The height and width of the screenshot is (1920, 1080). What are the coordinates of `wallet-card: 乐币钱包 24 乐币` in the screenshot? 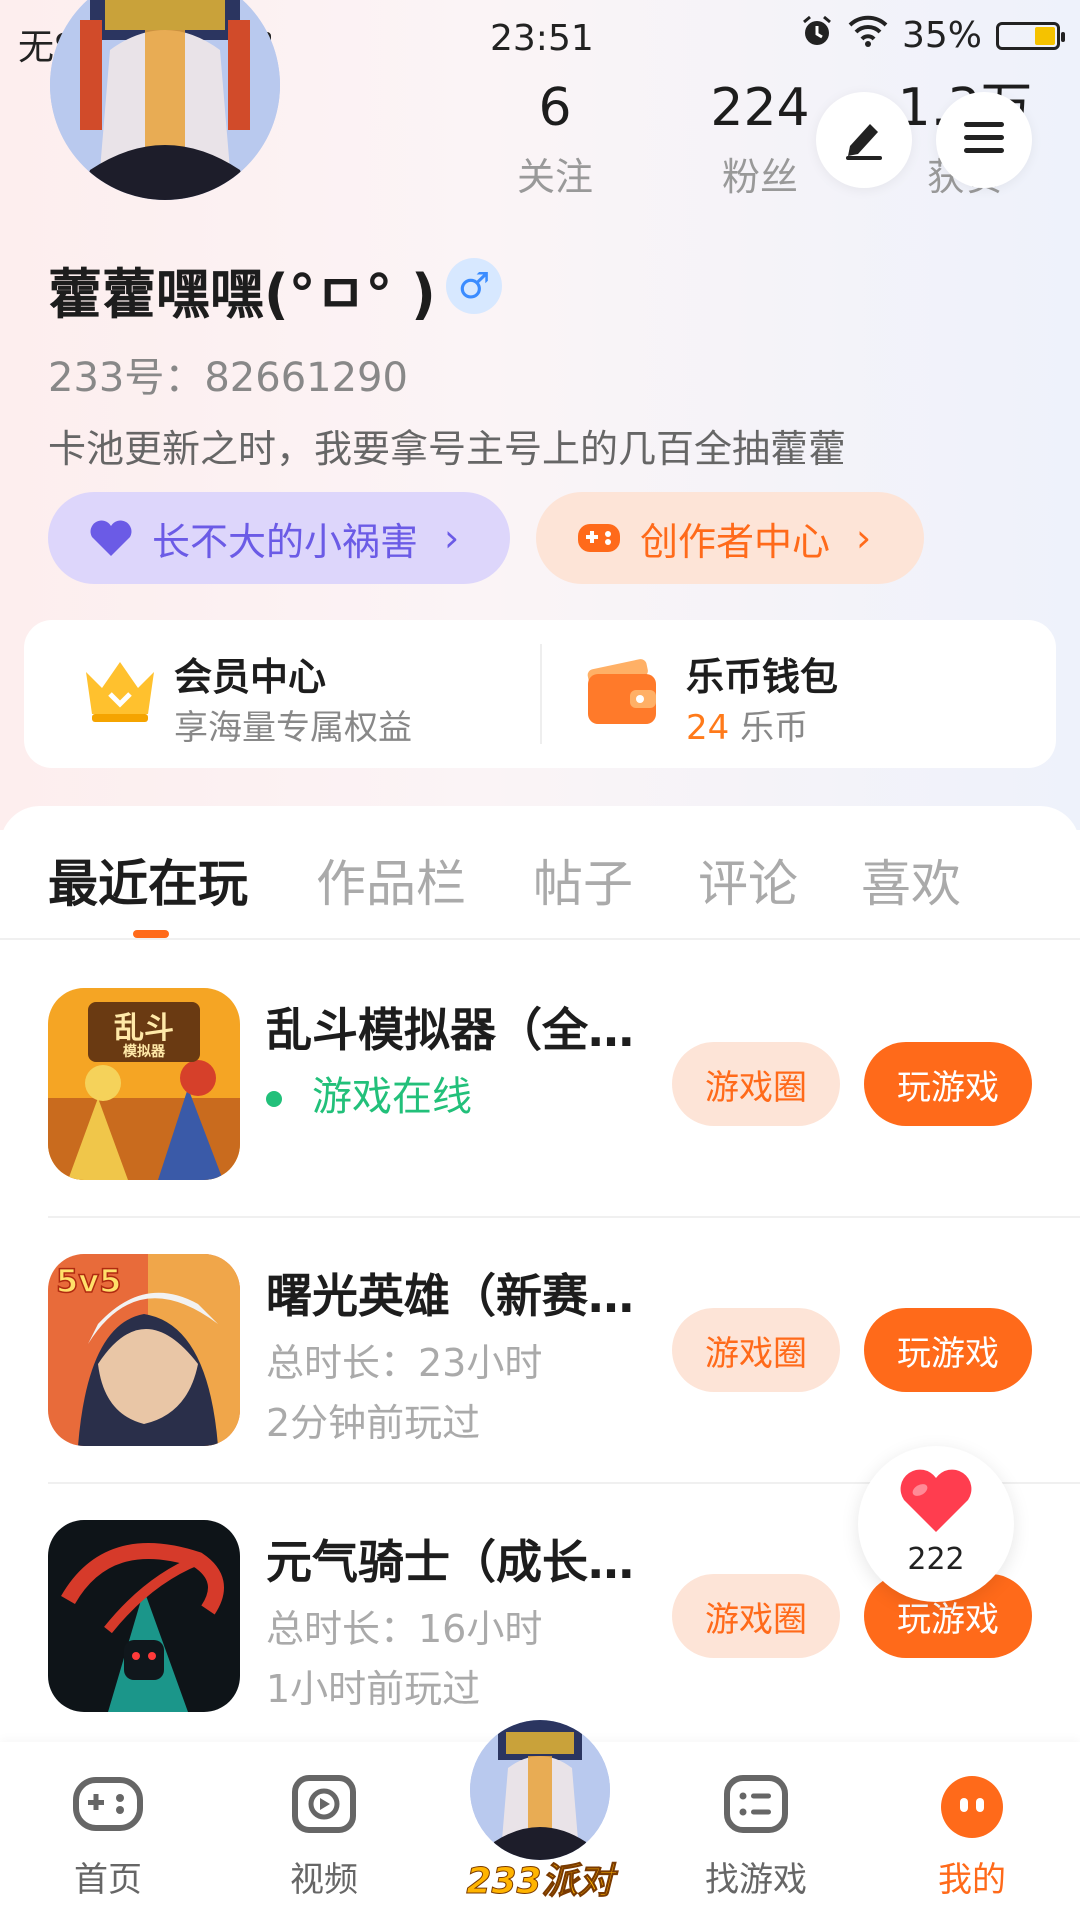 It's located at (790, 694).